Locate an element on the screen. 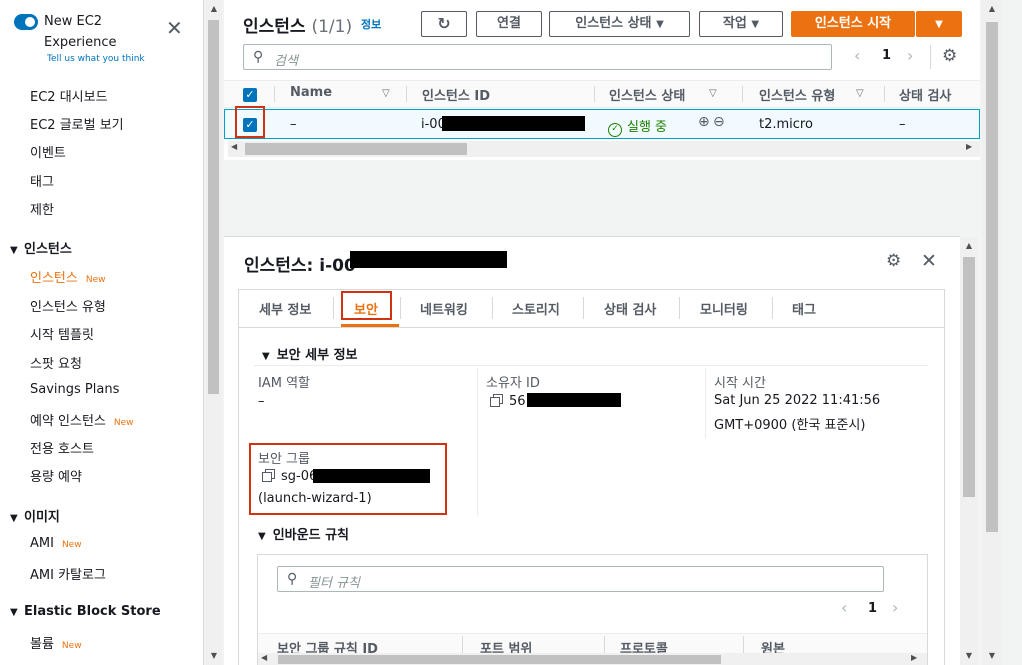  sidebar-item-ec2-dashboard: EC2 대시보드 is located at coordinates (69, 95).